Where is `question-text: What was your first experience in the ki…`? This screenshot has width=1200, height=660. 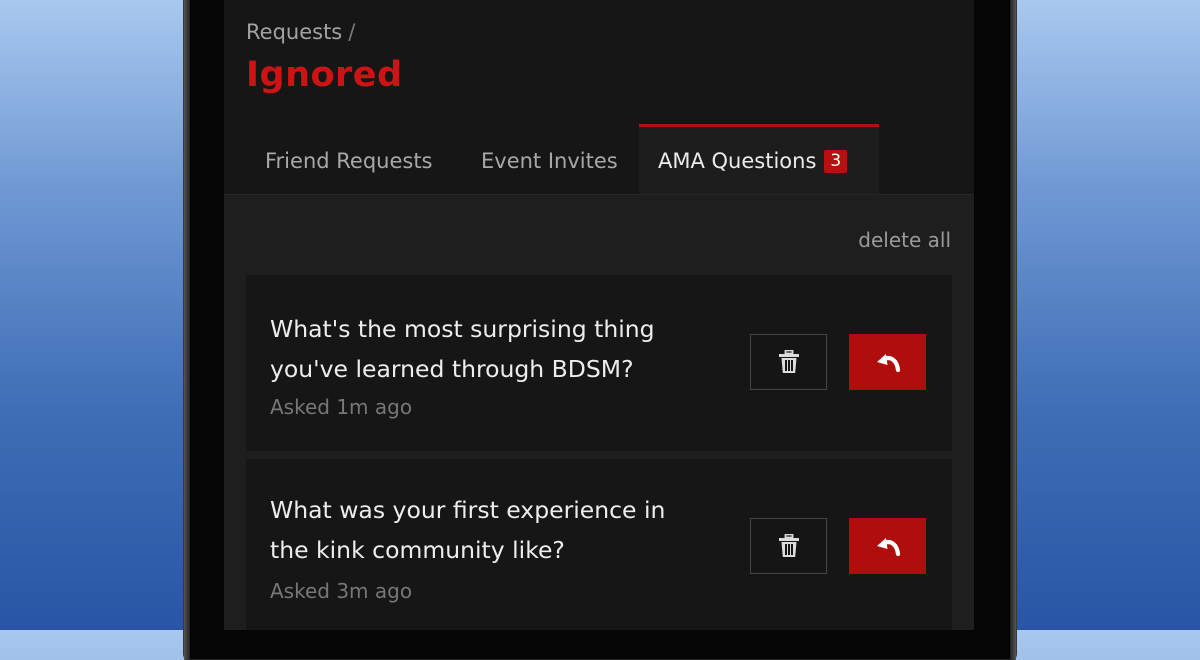 question-text: What was your first experience in the ki… is located at coordinates (468, 530).